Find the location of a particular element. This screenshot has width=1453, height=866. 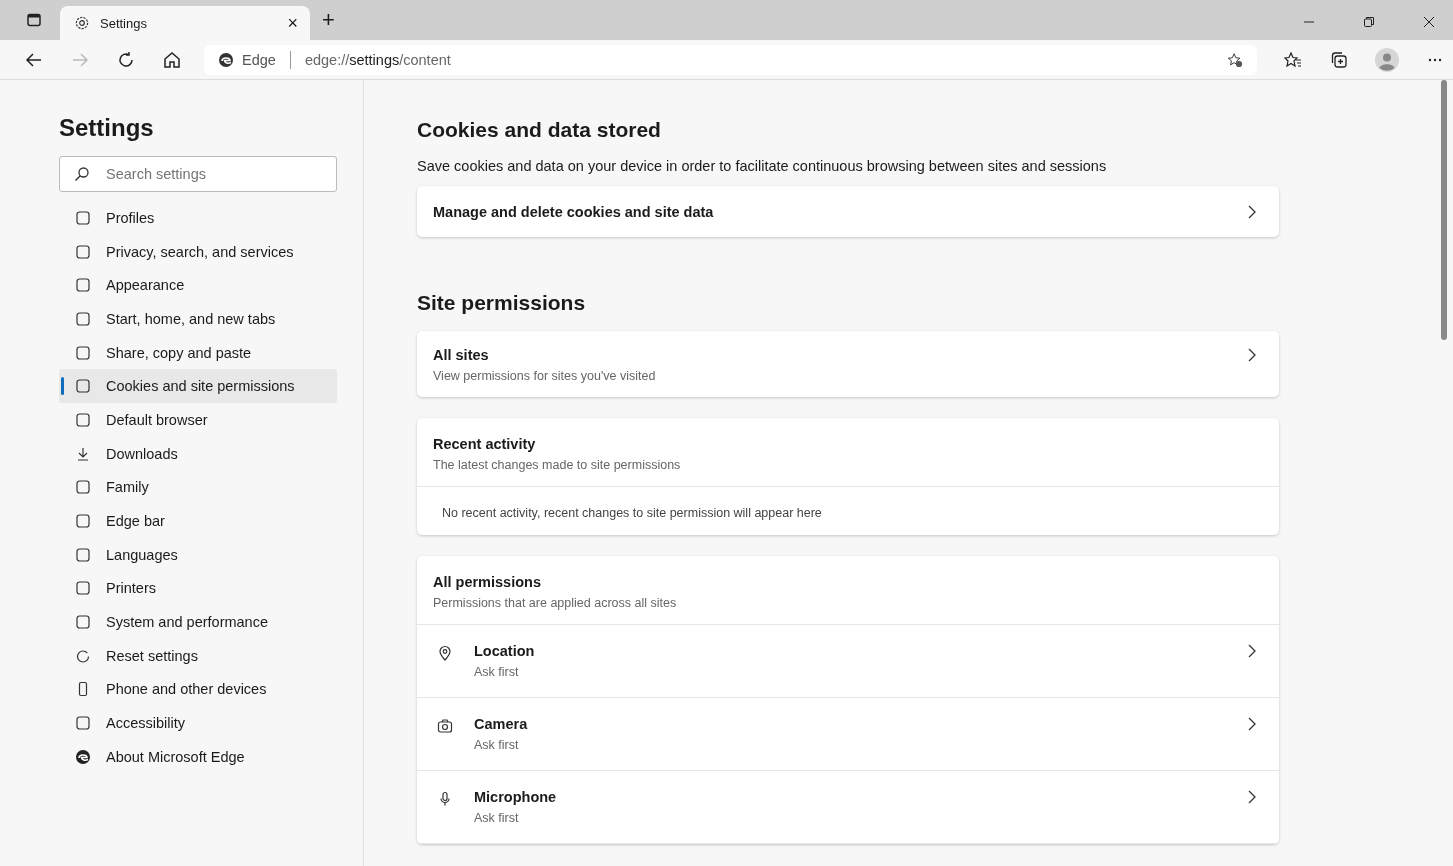

download-icon is located at coordinates (83, 453).